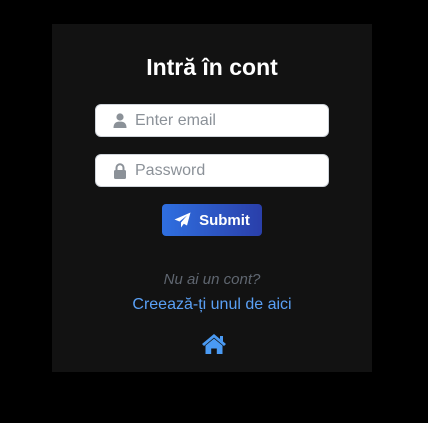 This screenshot has height=423, width=428. Describe the element at coordinates (212, 279) in the screenshot. I see `no-account-text: Nu ai un cont?` at that location.